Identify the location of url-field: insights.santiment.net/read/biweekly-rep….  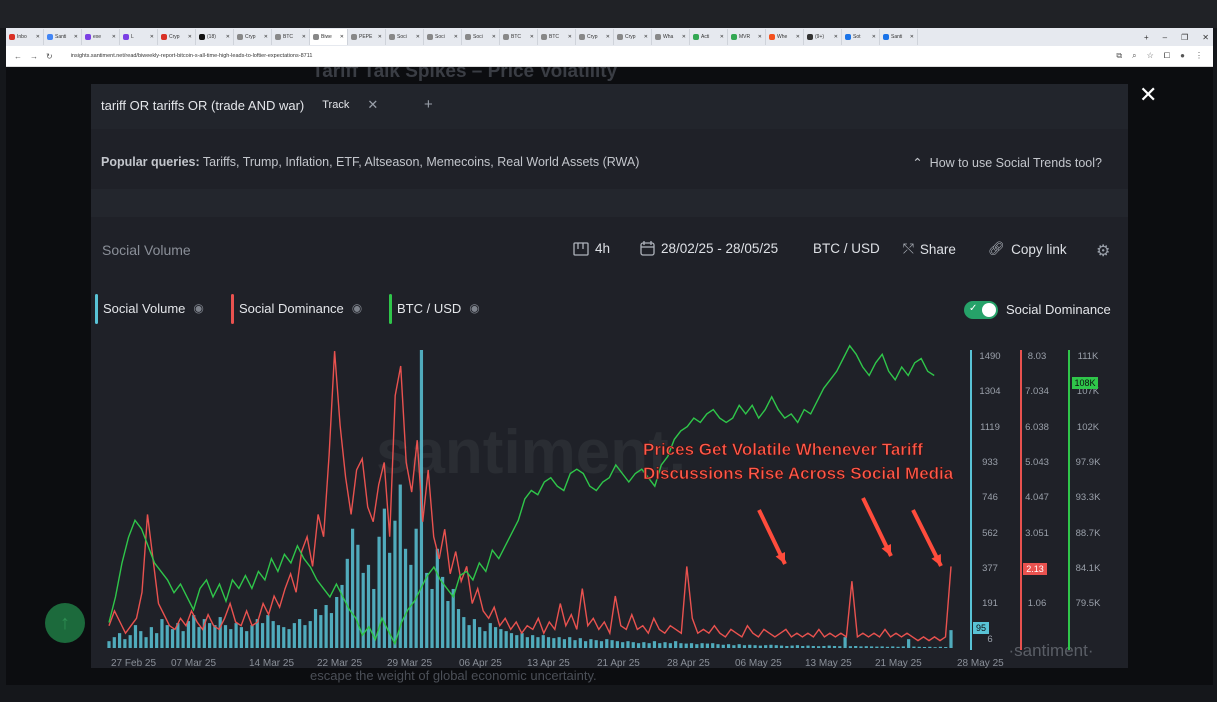
(192, 56).